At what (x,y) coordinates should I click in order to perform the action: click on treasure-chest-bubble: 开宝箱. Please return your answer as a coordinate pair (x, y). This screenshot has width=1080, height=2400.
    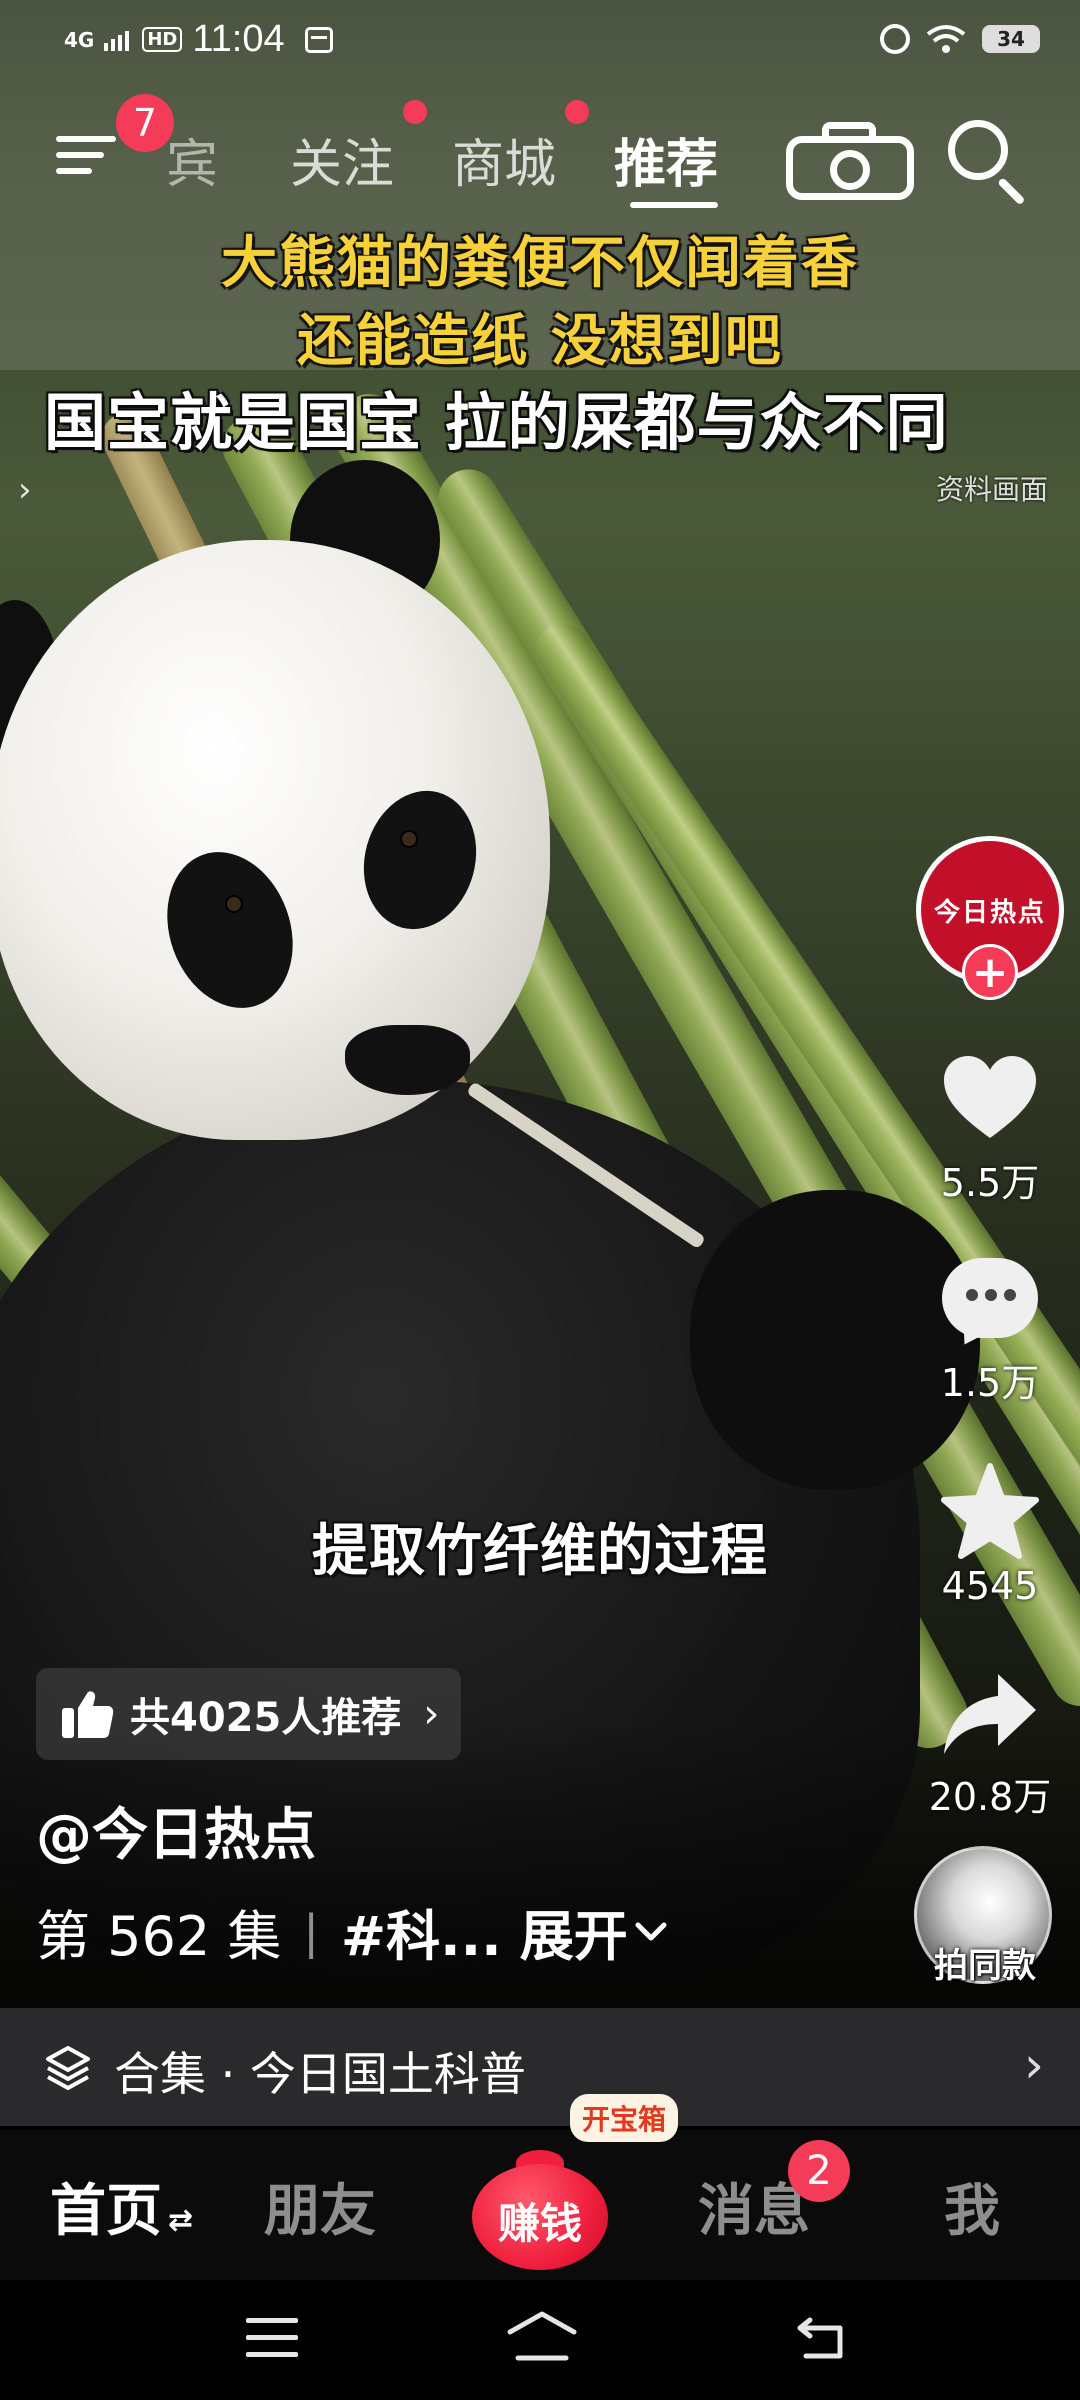
    Looking at the image, I should click on (624, 2118).